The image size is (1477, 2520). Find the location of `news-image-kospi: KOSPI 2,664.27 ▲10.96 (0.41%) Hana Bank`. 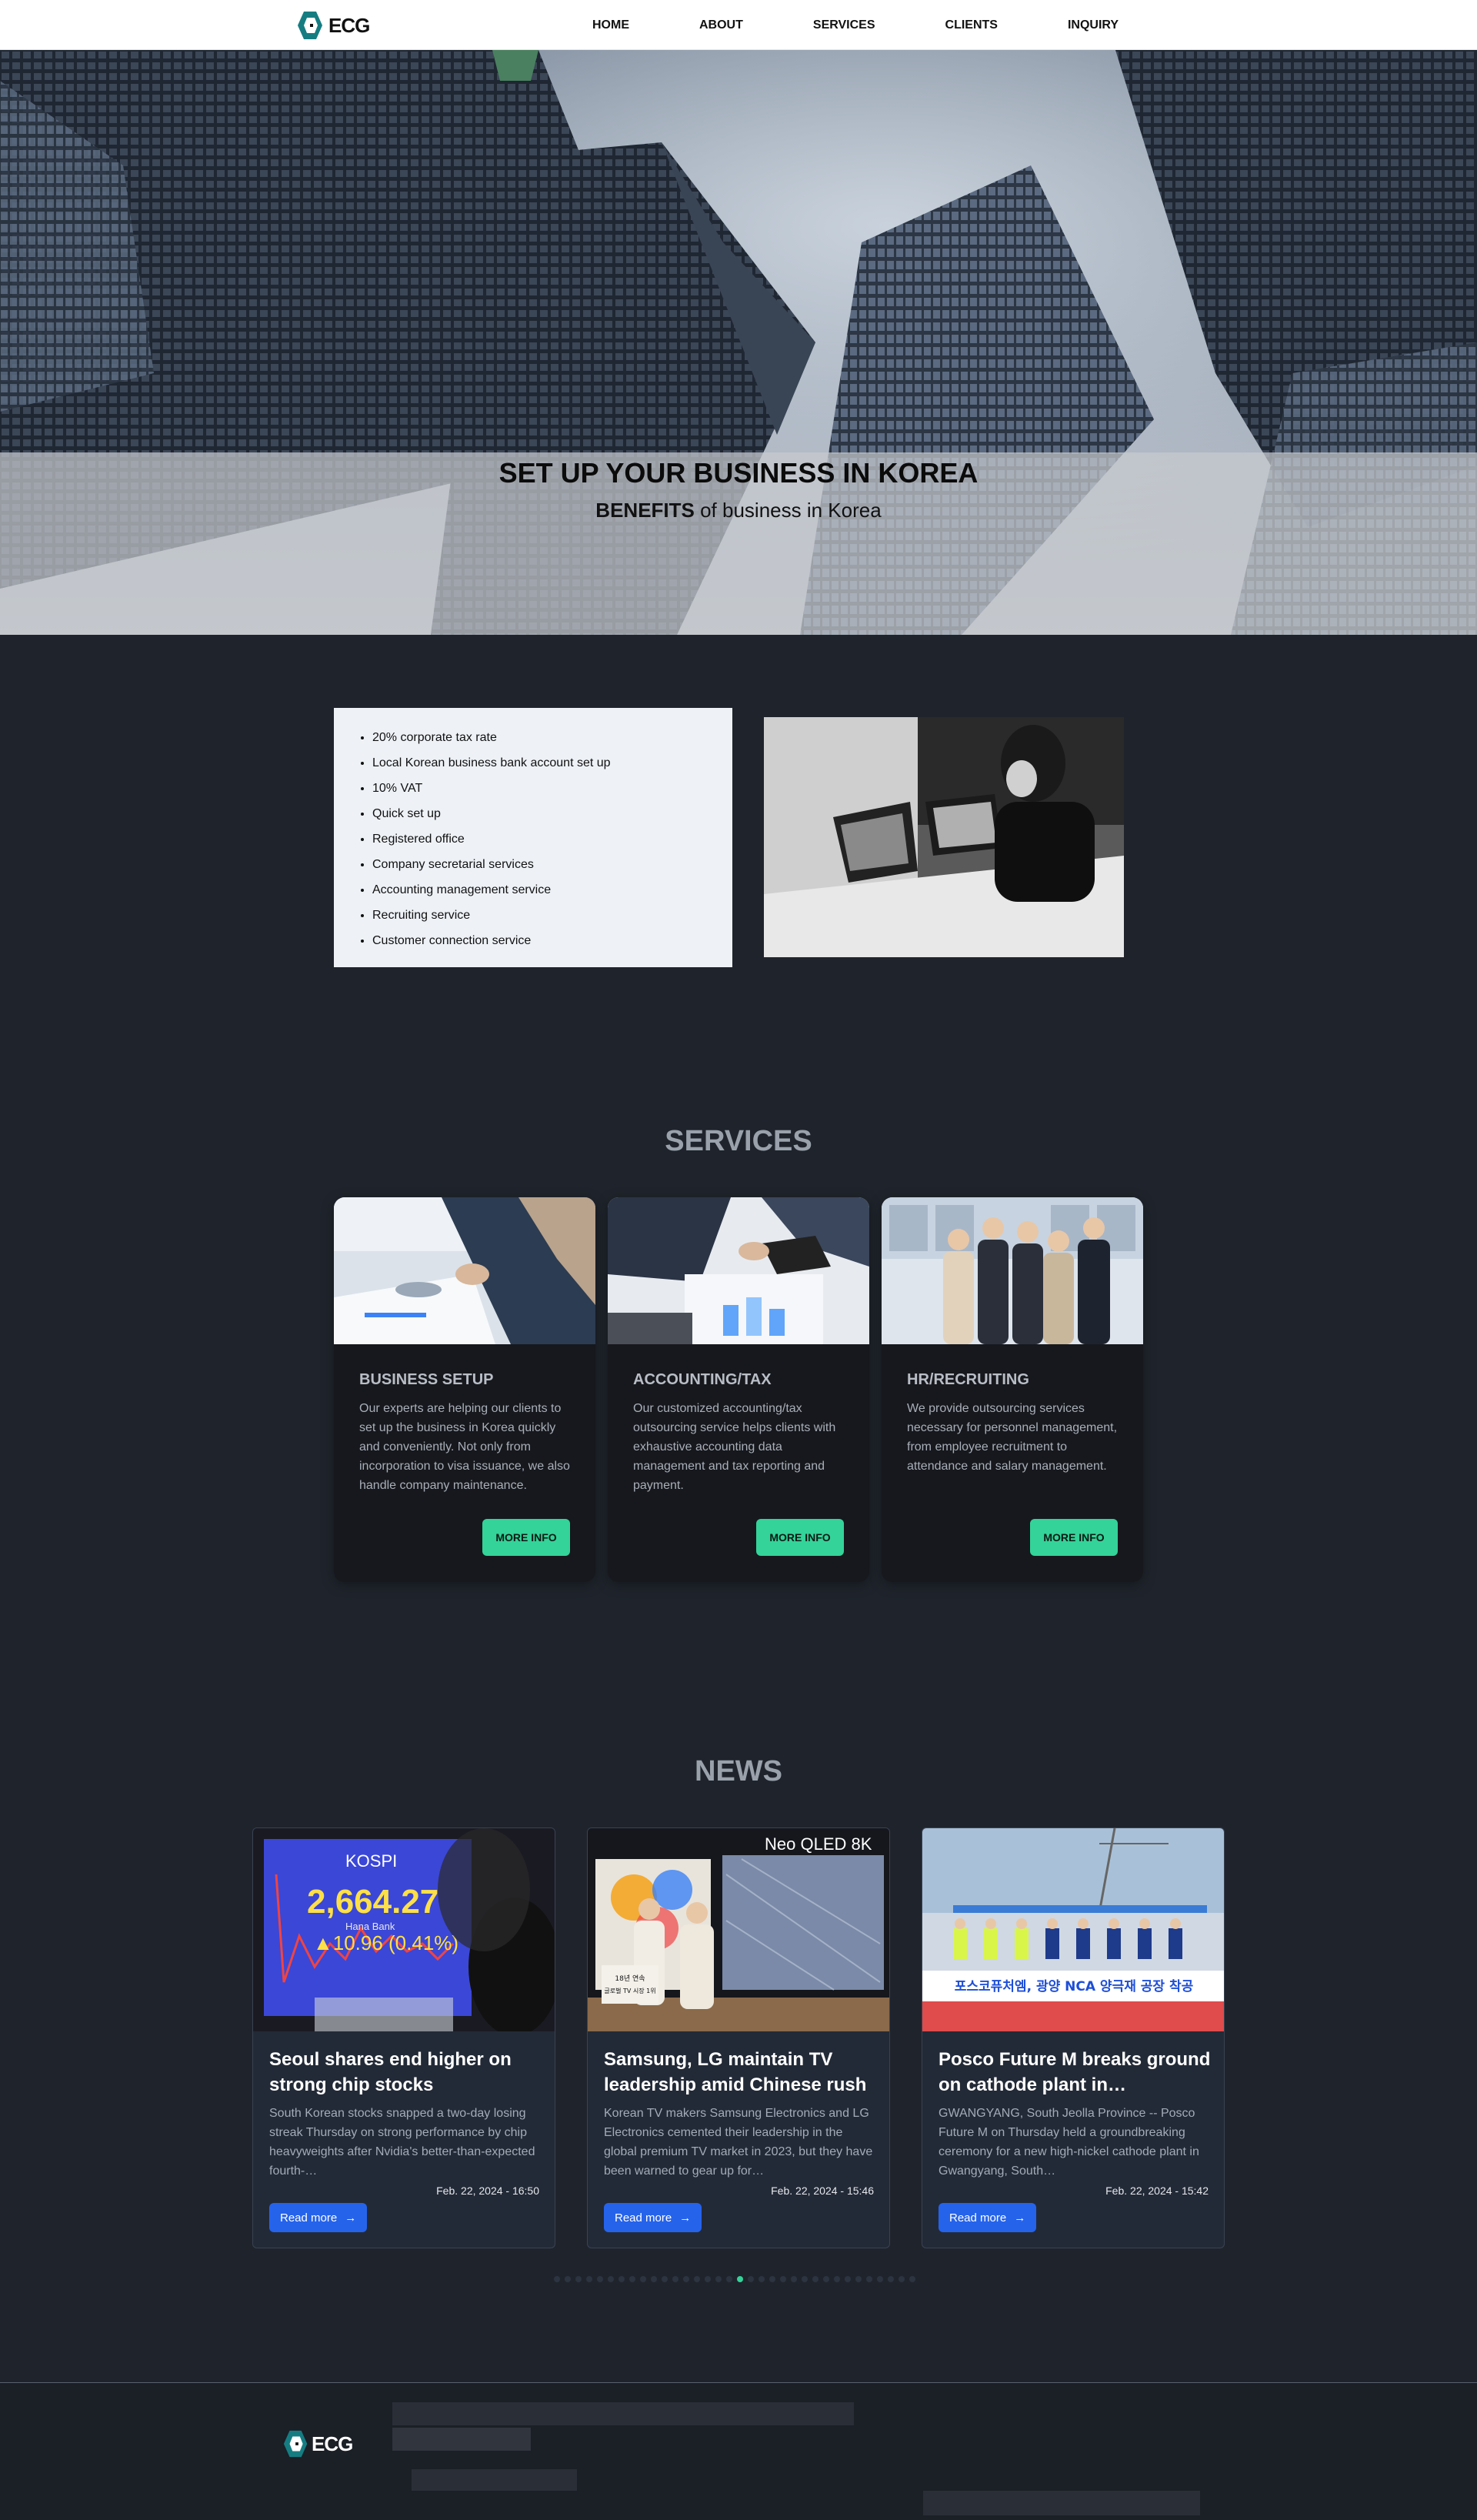

news-image-kospi: KOSPI 2,664.27 ▲10.96 (0.41%) Hana Bank is located at coordinates (404, 1929).